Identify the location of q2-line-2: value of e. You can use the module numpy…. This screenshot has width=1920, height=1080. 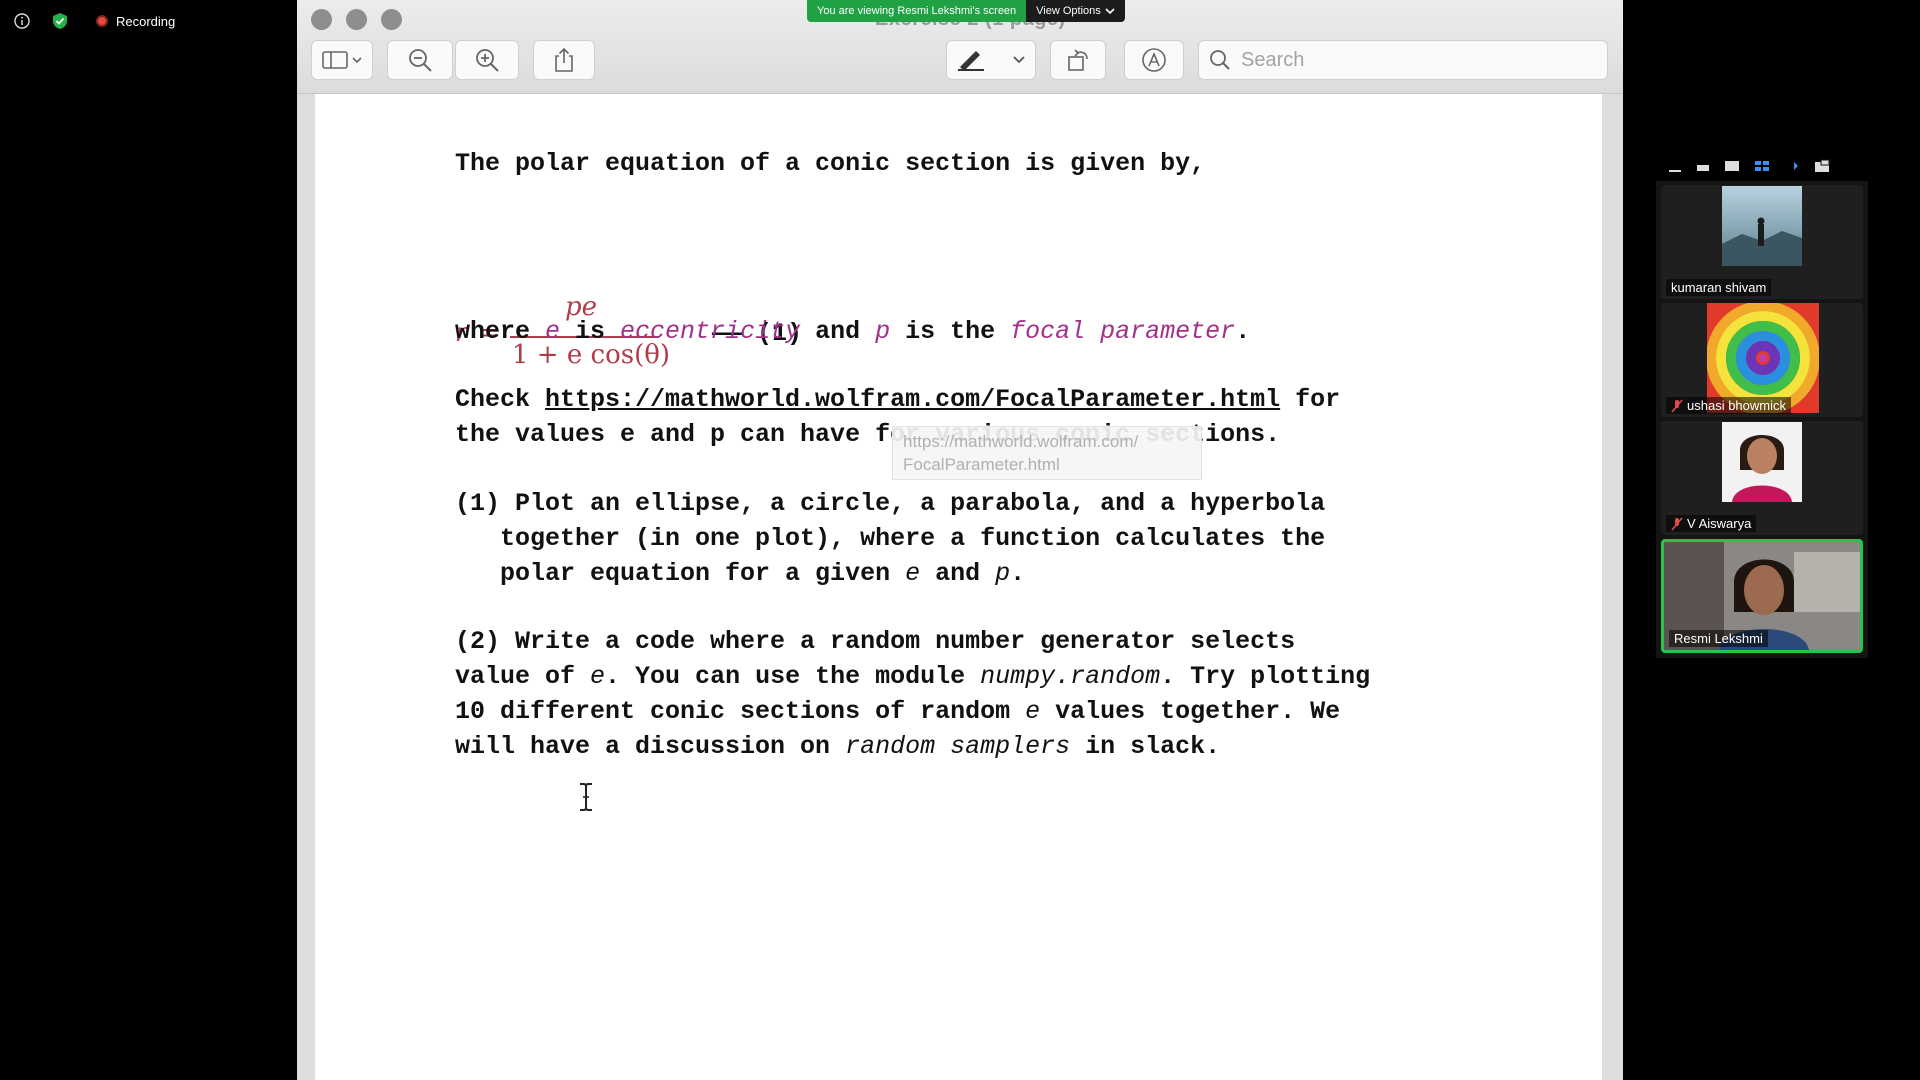
(912, 676).